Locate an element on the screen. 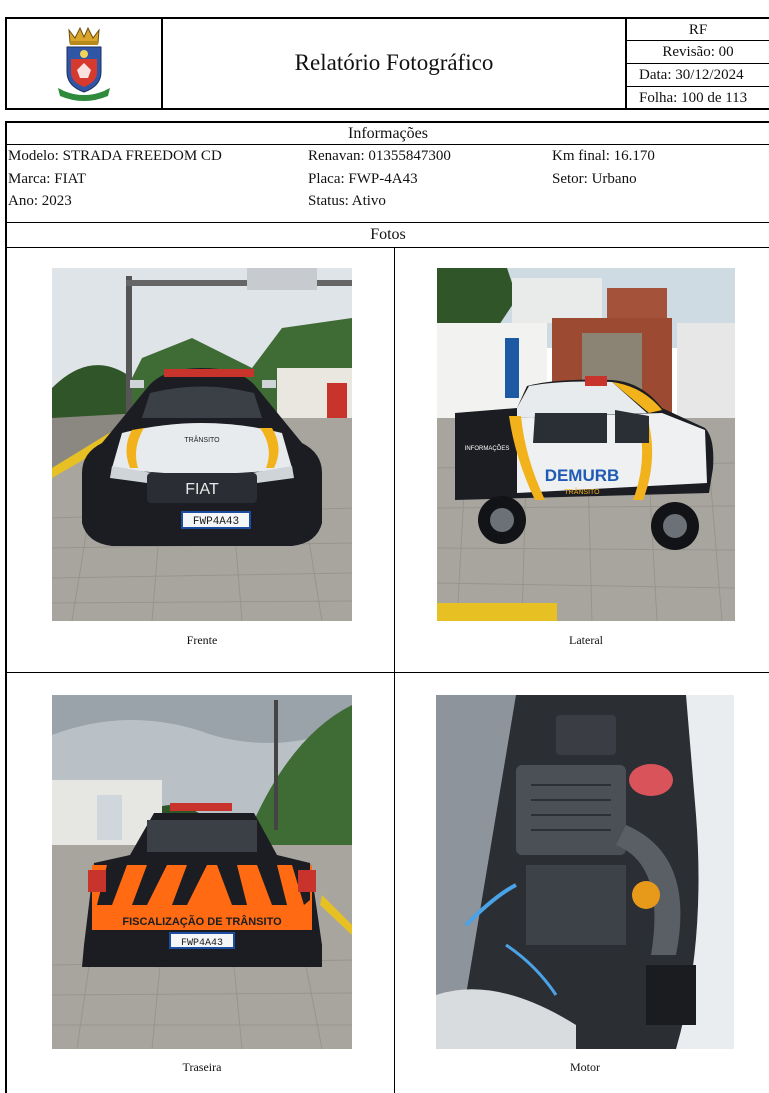 The image size is (769, 1093). caption-rear: Traseira is located at coordinates (202, 1067).